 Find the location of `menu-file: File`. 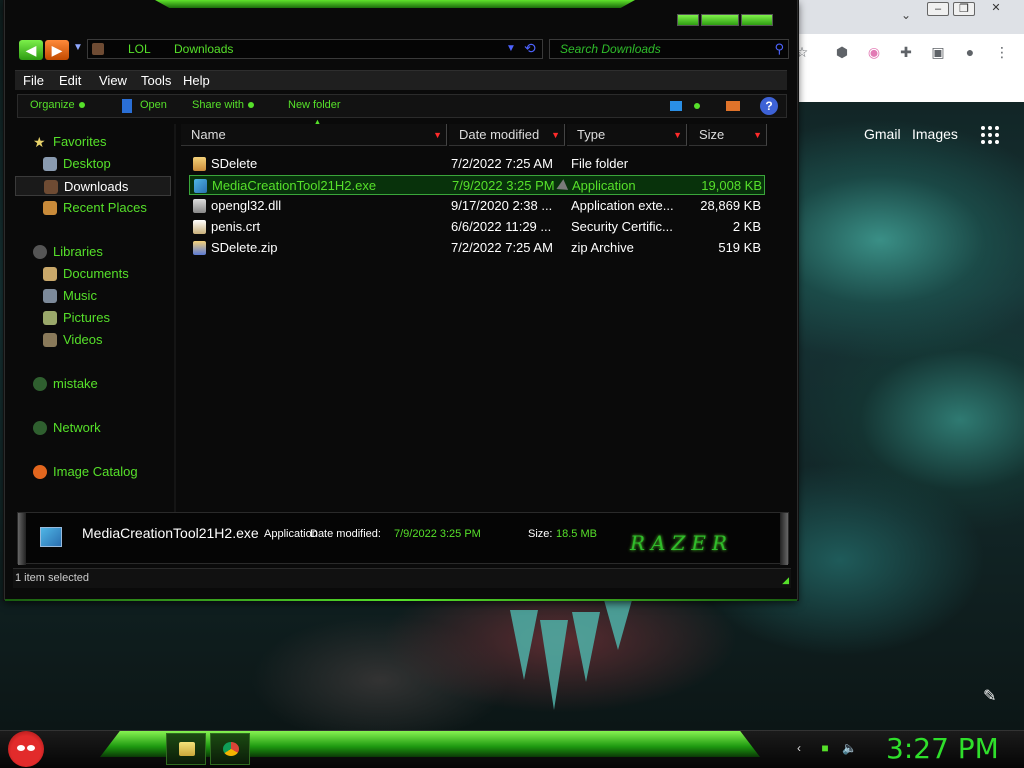

menu-file: File is located at coordinates (33, 80).